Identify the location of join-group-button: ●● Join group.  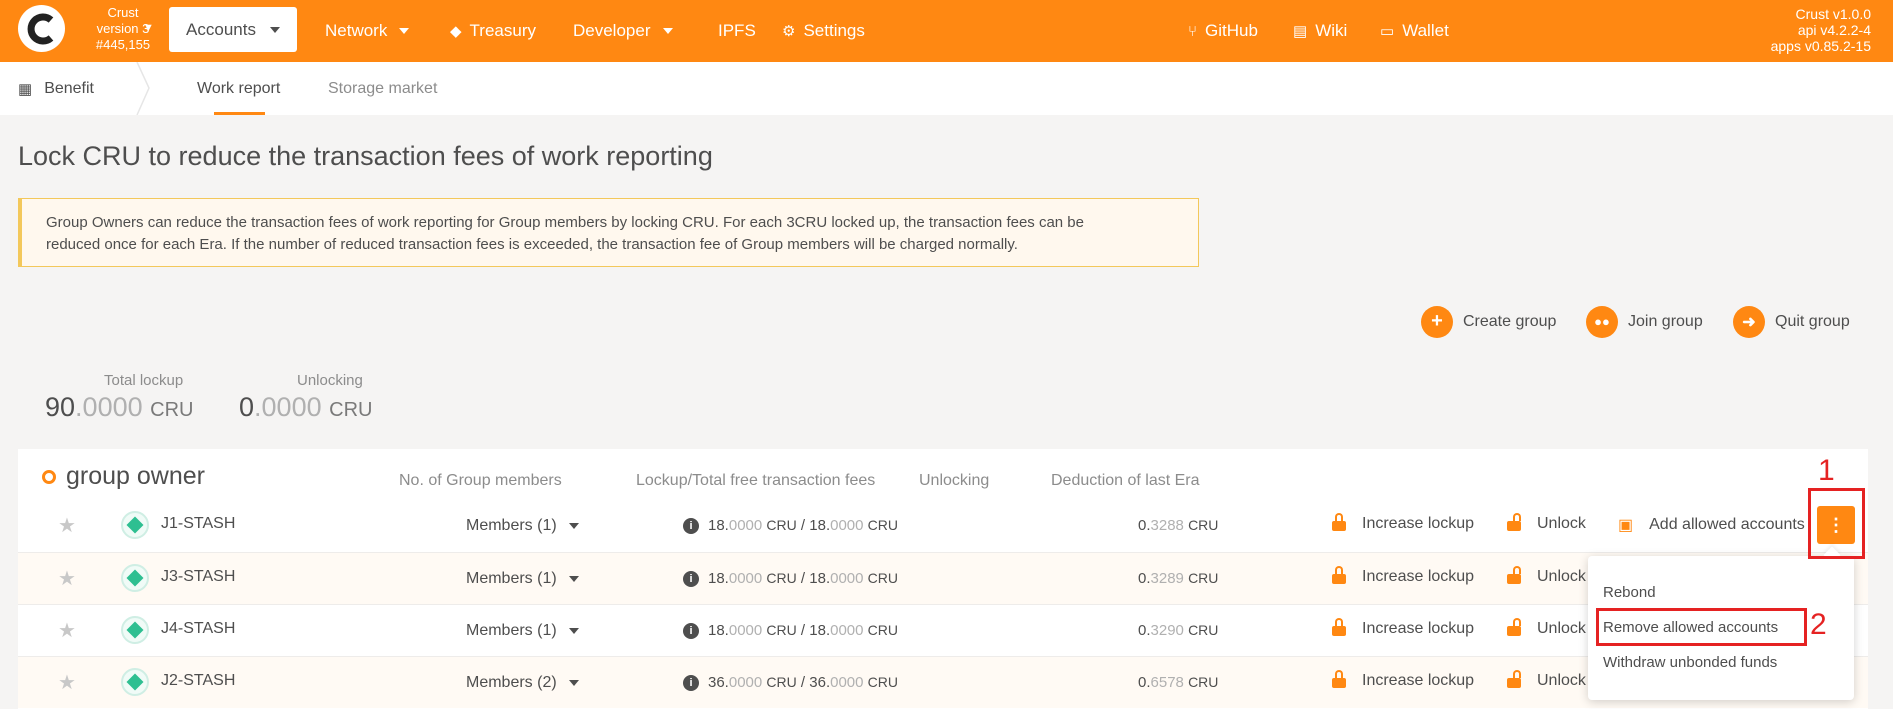
(1644, 321).